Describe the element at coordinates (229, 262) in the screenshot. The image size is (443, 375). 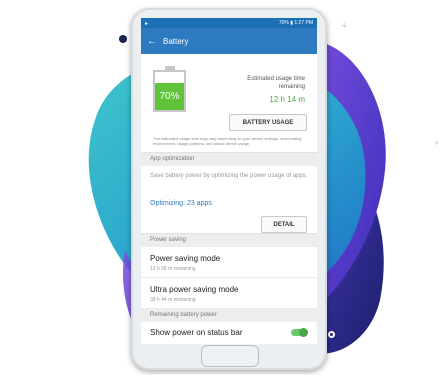
I see `list-item-power-saving-mode: Power saving mode 12 h 58 m remaining` at that location.